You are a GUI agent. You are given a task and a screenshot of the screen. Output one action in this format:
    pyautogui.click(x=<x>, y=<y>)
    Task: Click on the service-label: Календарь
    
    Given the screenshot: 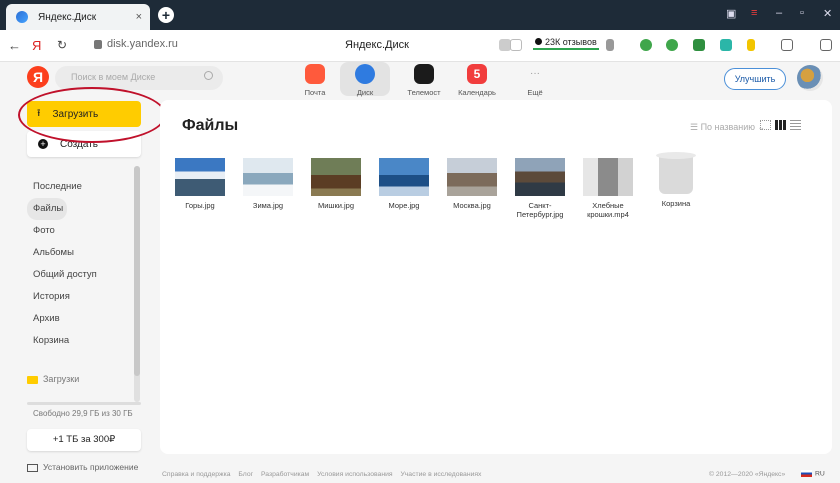 What is the action you would take?
    pyautogui.click(x=477, y=92)
    